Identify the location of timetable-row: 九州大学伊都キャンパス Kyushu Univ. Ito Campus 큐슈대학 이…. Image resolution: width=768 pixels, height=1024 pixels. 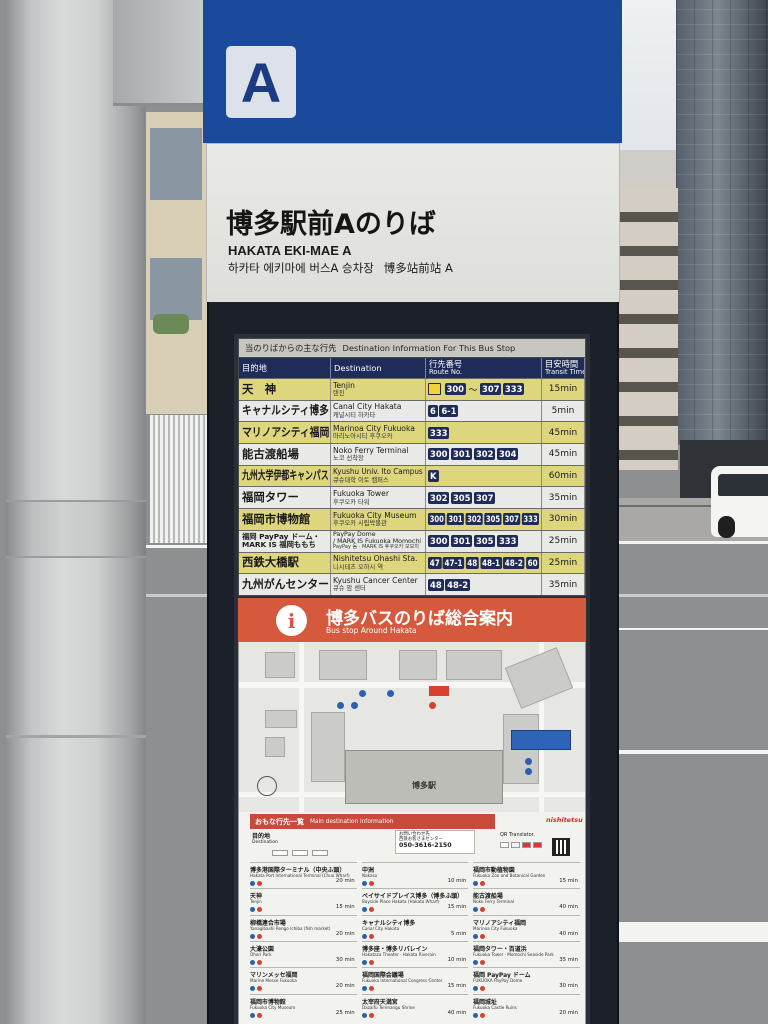
(412, 475).